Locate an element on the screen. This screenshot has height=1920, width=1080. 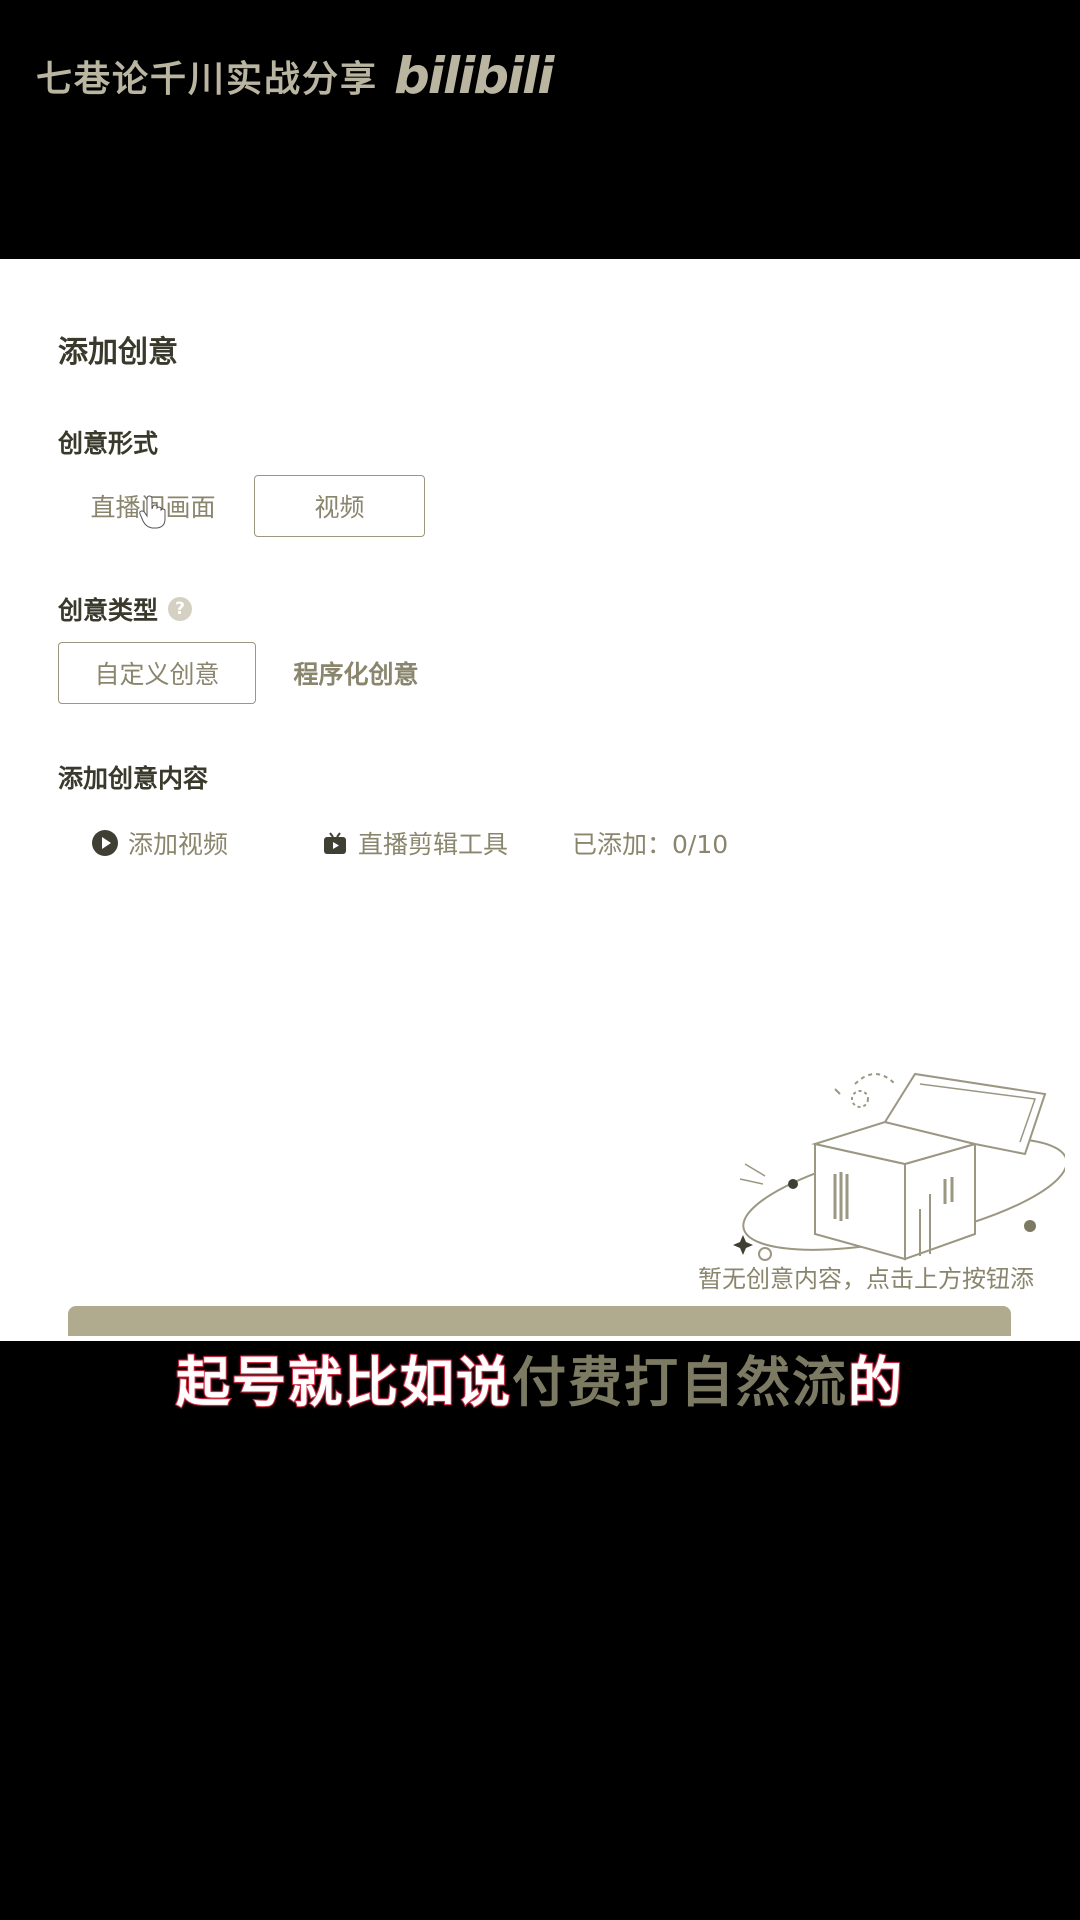
page-title: 添加创意 is located at coordinates (118, 352).